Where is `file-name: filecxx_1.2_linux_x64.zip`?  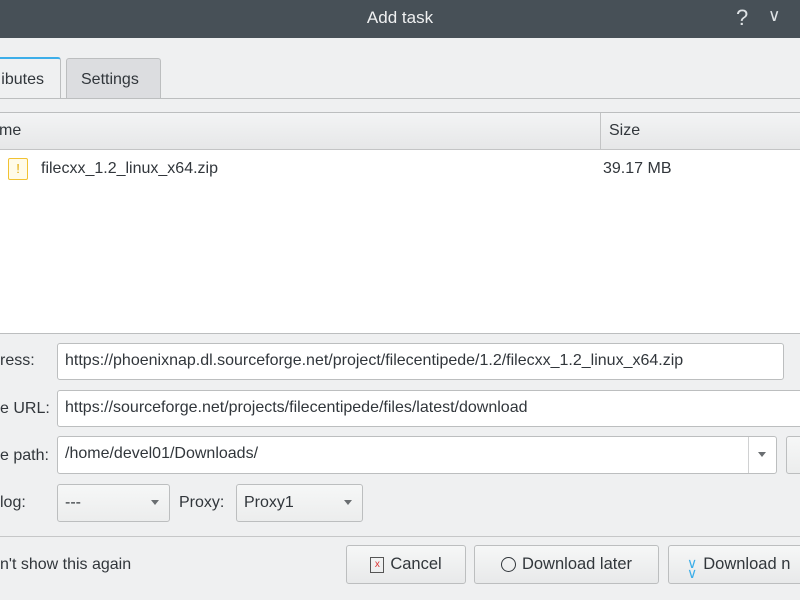 file-name: filecxx_1.2_linux_x64.zip is located at coordinates (129, 169).